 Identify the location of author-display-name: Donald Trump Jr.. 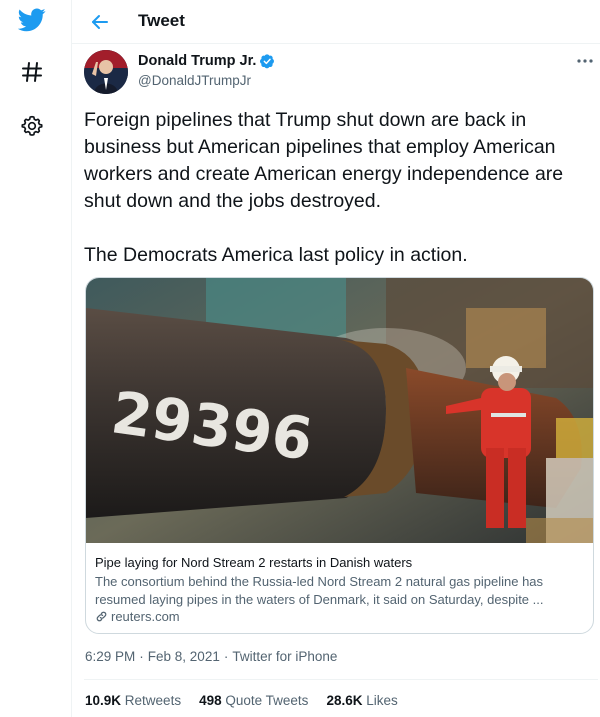
(197, 61).